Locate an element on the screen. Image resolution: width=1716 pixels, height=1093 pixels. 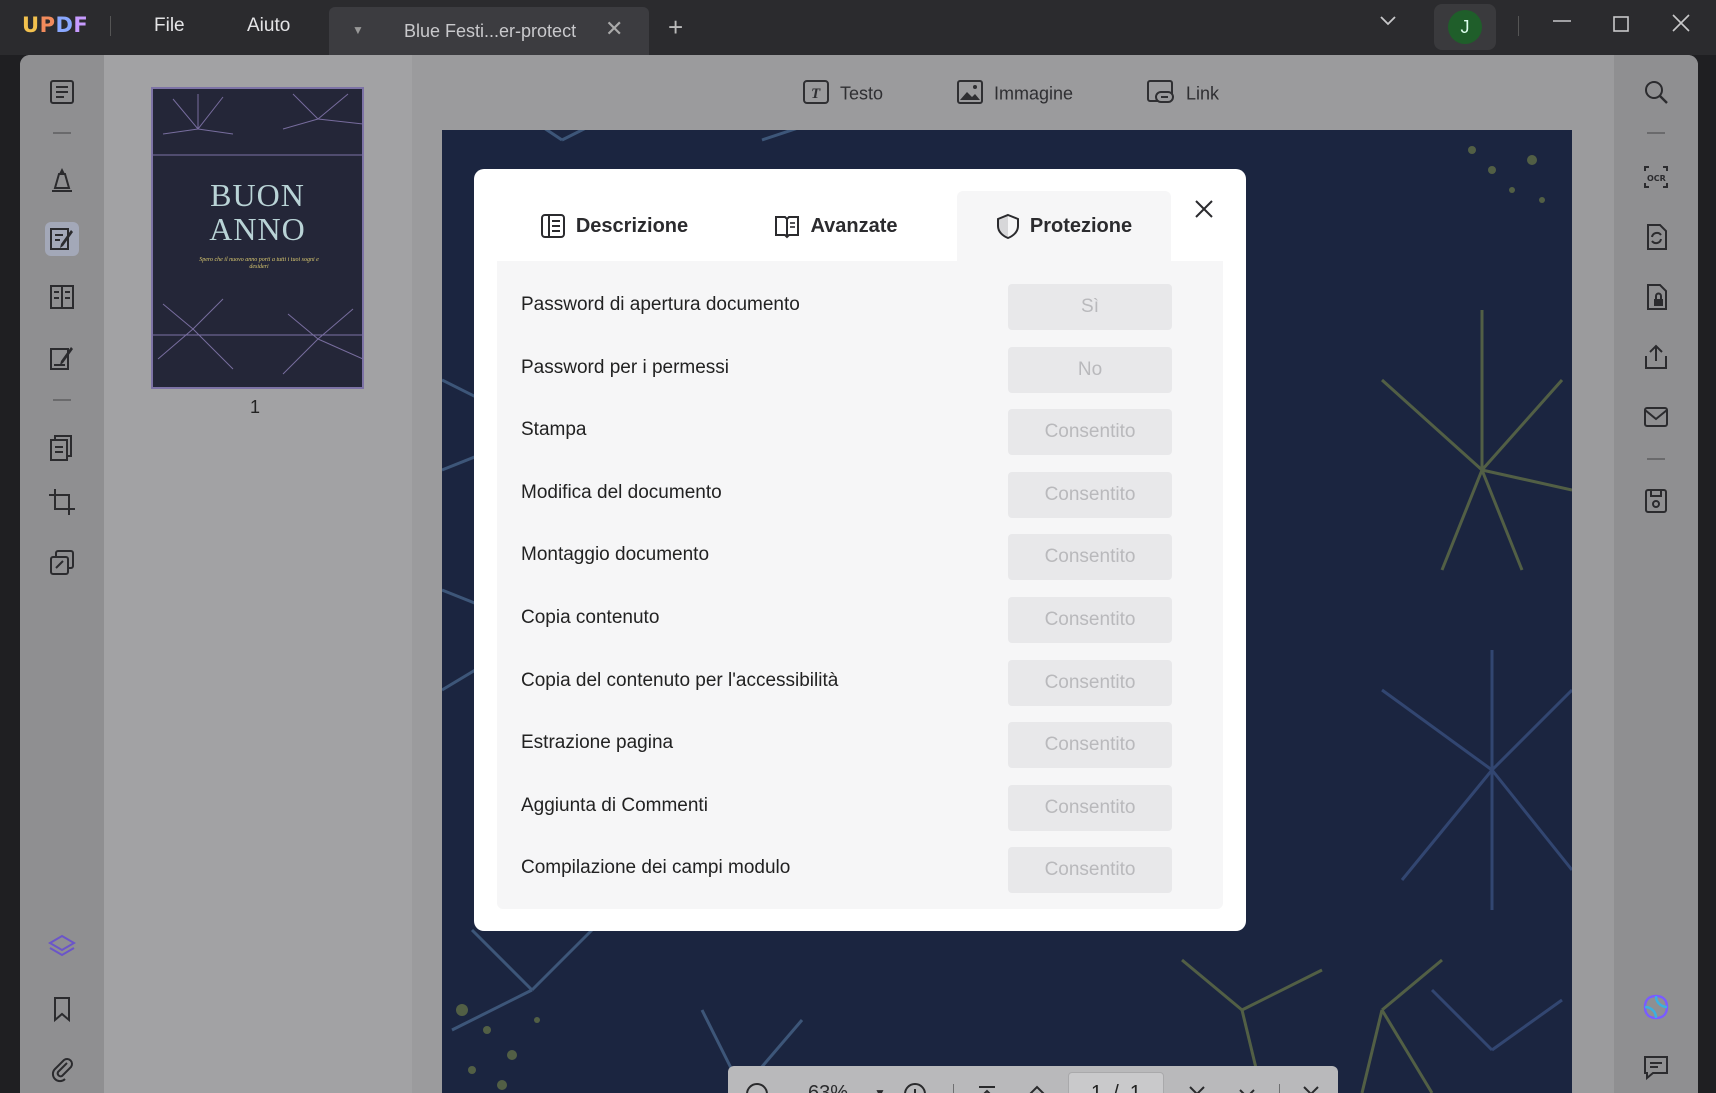
left-toolbar is located at coordinates (62, 574).